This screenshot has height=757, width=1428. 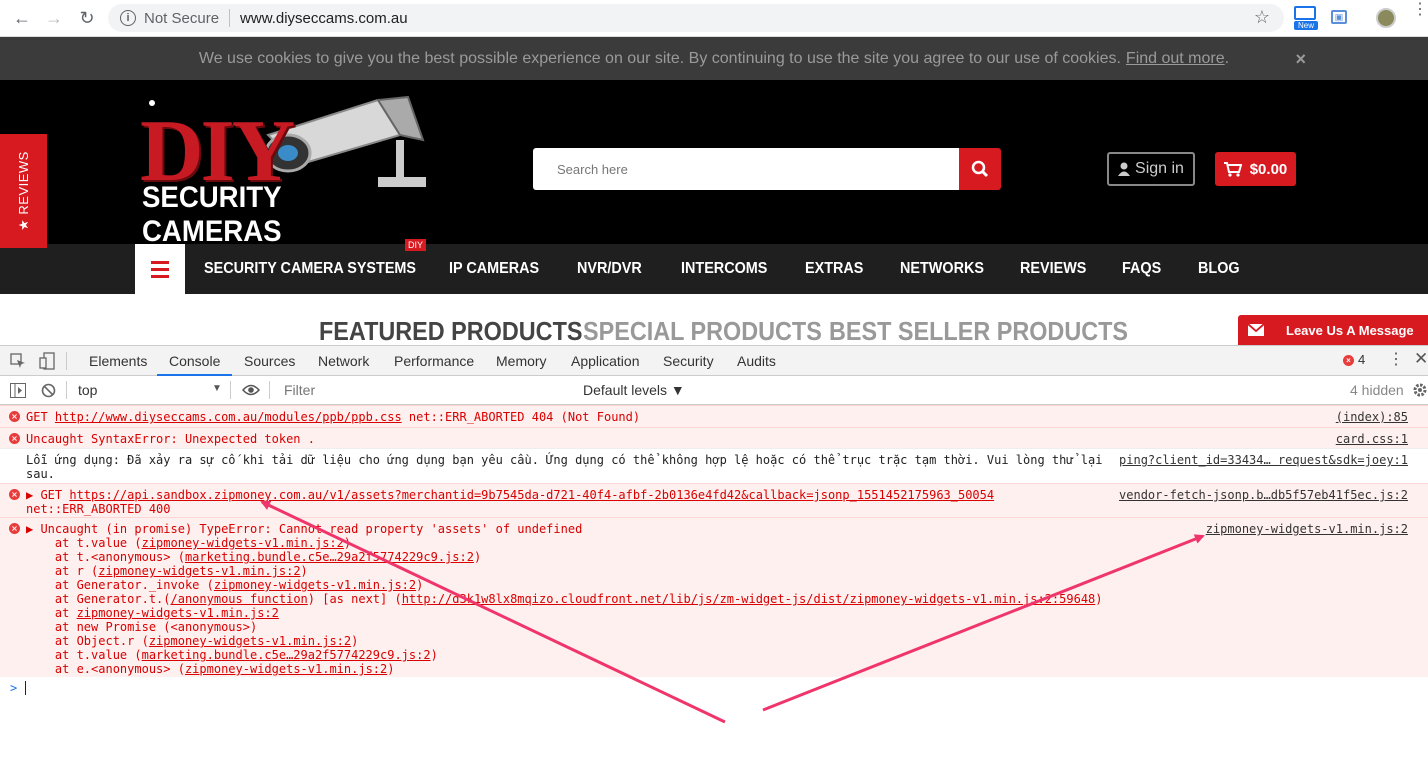 What do you see at coordinates (239, 599) in the screenshot?
I see `stack-link: /anonymous function` at bounding box center [239, 599].